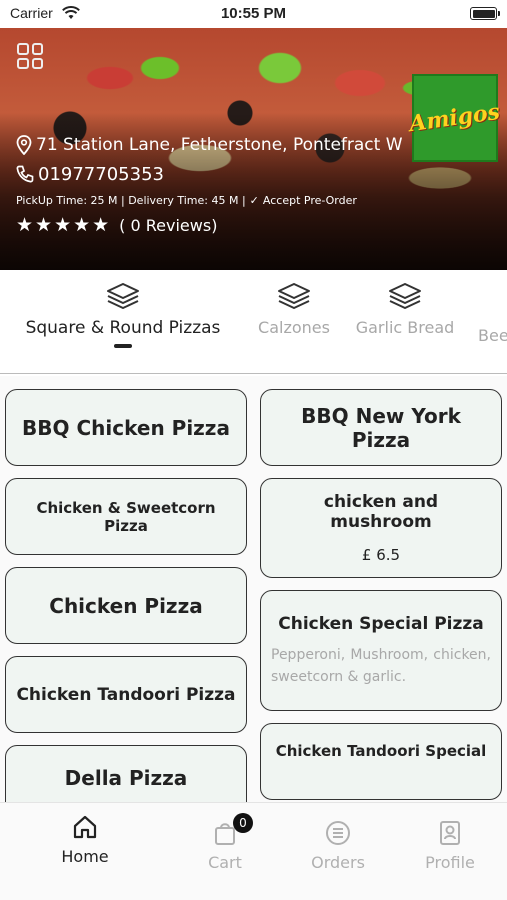 This screenshot has width=507, height=900. What do you see at coordinates (216, 174) in the screenshot?
I see `phone-row: 01977705353` at bounding box center [216, 174].